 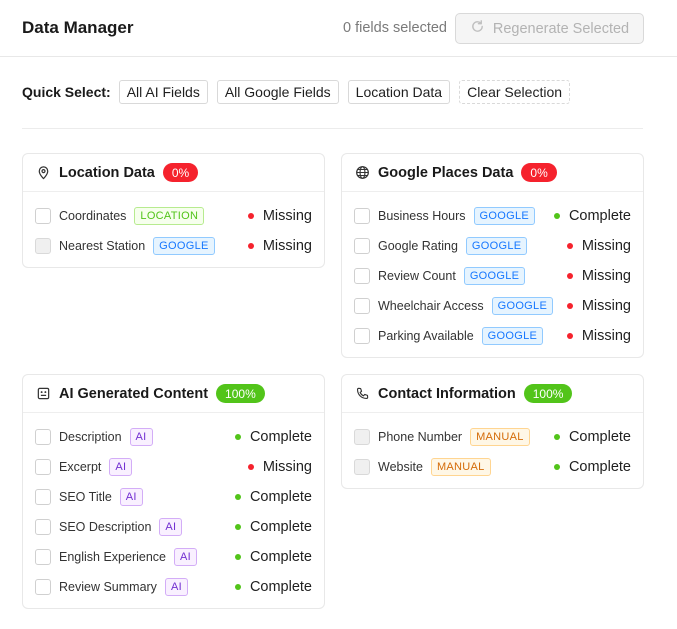 What do you see at coordinates (492, 216) in the screenshot?
I see `field-row-business-hours: Business Hours GOOGLE Complete` at bounding box center [492, 216].